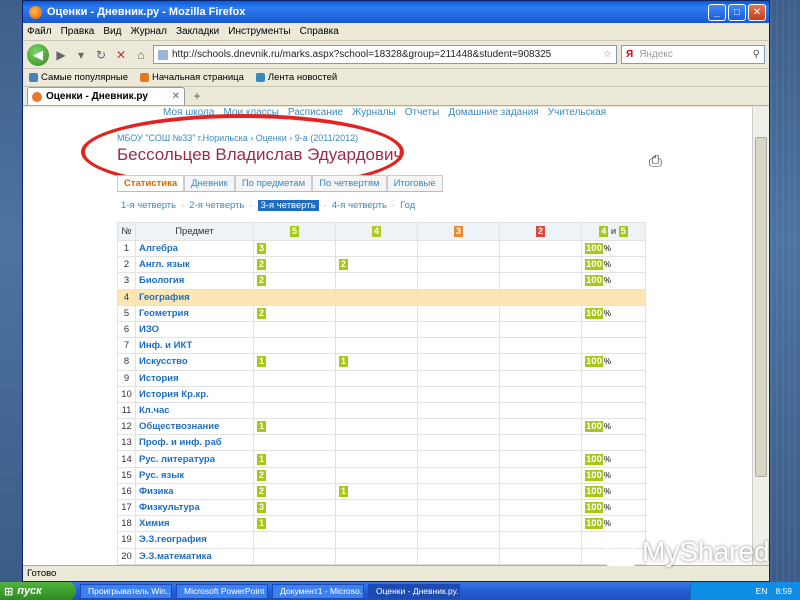 The width and height of the screenshot is (800, 600). What do you see at coordinates (216, 205) in the screenshot?
I see `quarter-link: 2-я четверть` at bounding box center [216, 205].